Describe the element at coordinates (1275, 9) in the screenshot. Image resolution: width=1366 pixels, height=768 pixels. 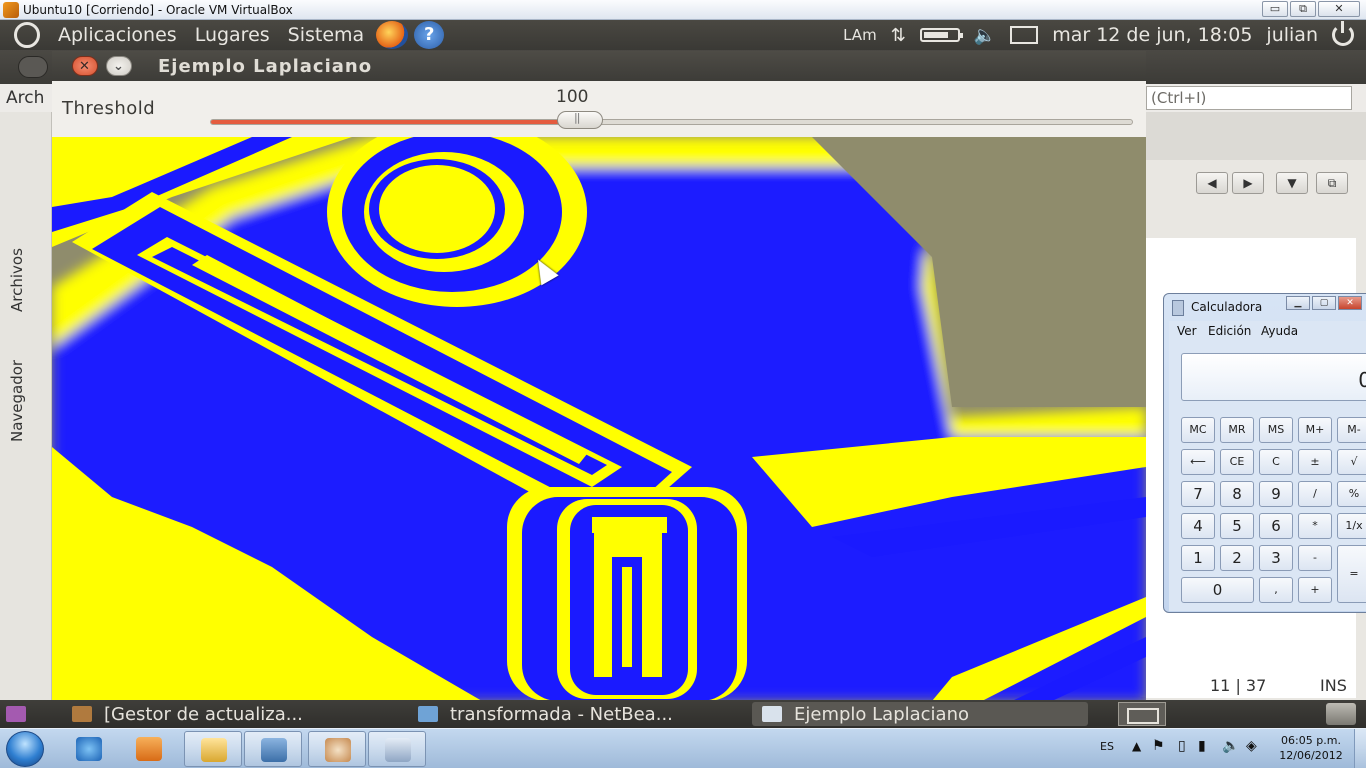
I see `minimize-button: ▭` at that location.